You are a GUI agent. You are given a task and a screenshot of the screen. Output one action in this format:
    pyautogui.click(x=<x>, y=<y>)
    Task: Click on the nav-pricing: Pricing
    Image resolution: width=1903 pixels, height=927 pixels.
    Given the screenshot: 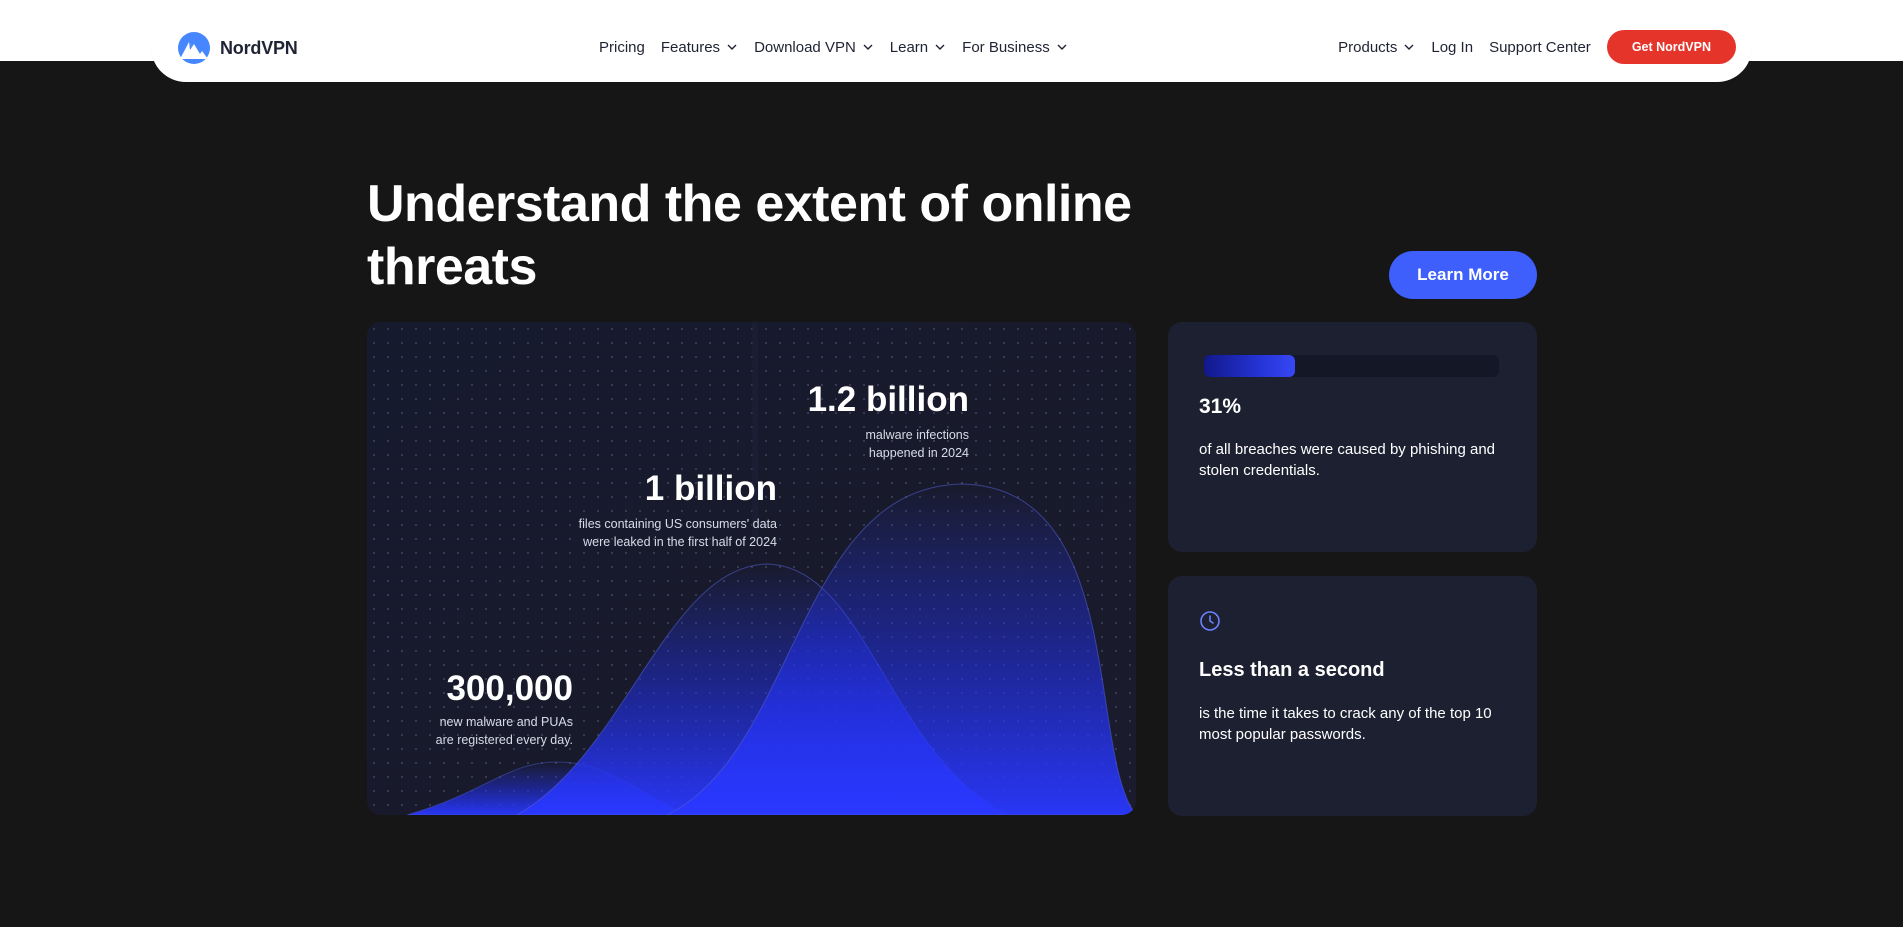 What is the action you would take?
    pyautogui.click(x=622, y=47)
    